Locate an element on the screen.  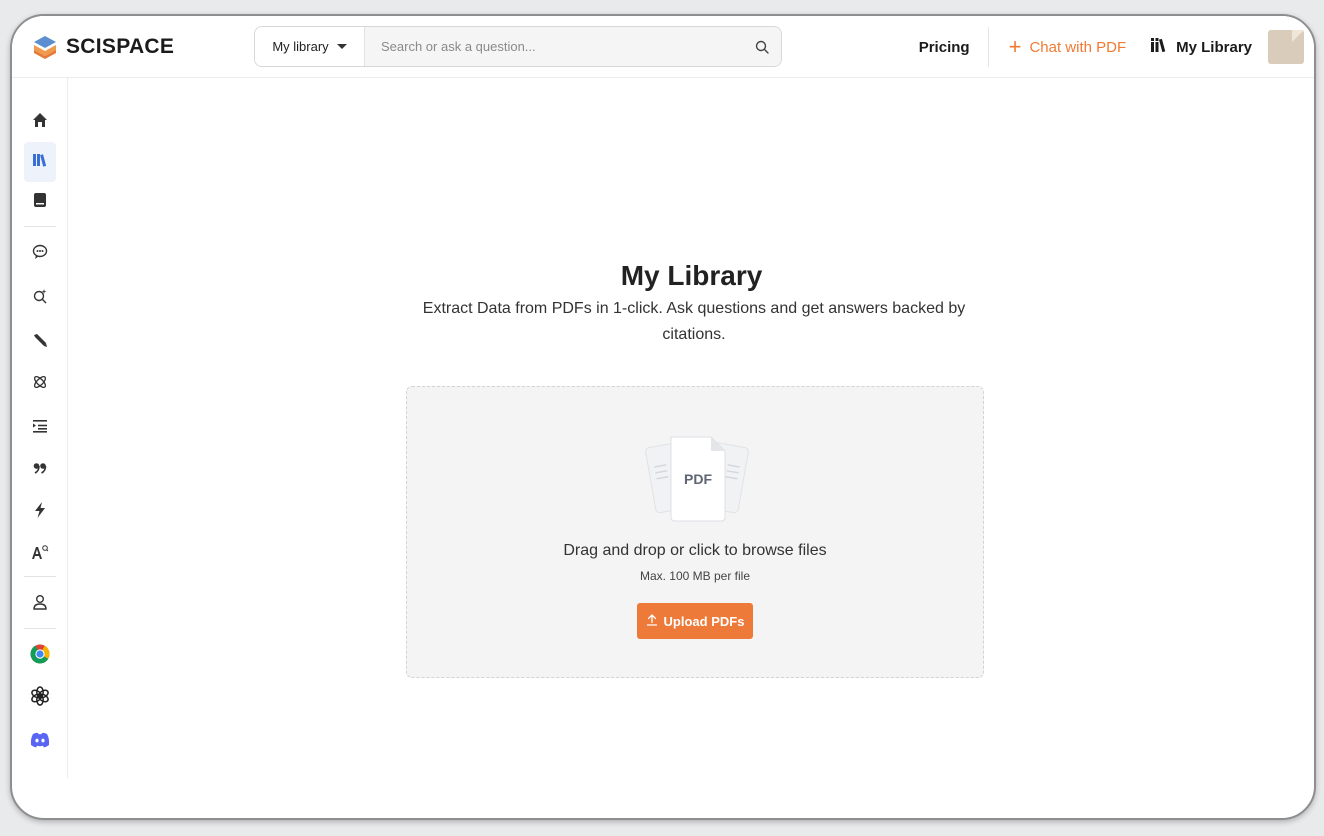
search-bar: My library is located at coordinates (518, 46).